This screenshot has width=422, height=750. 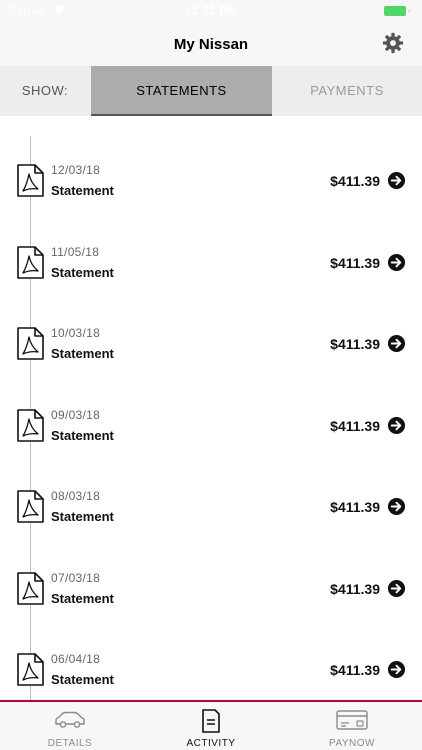 I want to click on bottom-tab-bar: DETAILS ACTIVITY PAYNOW, so click(x=211, y=725).